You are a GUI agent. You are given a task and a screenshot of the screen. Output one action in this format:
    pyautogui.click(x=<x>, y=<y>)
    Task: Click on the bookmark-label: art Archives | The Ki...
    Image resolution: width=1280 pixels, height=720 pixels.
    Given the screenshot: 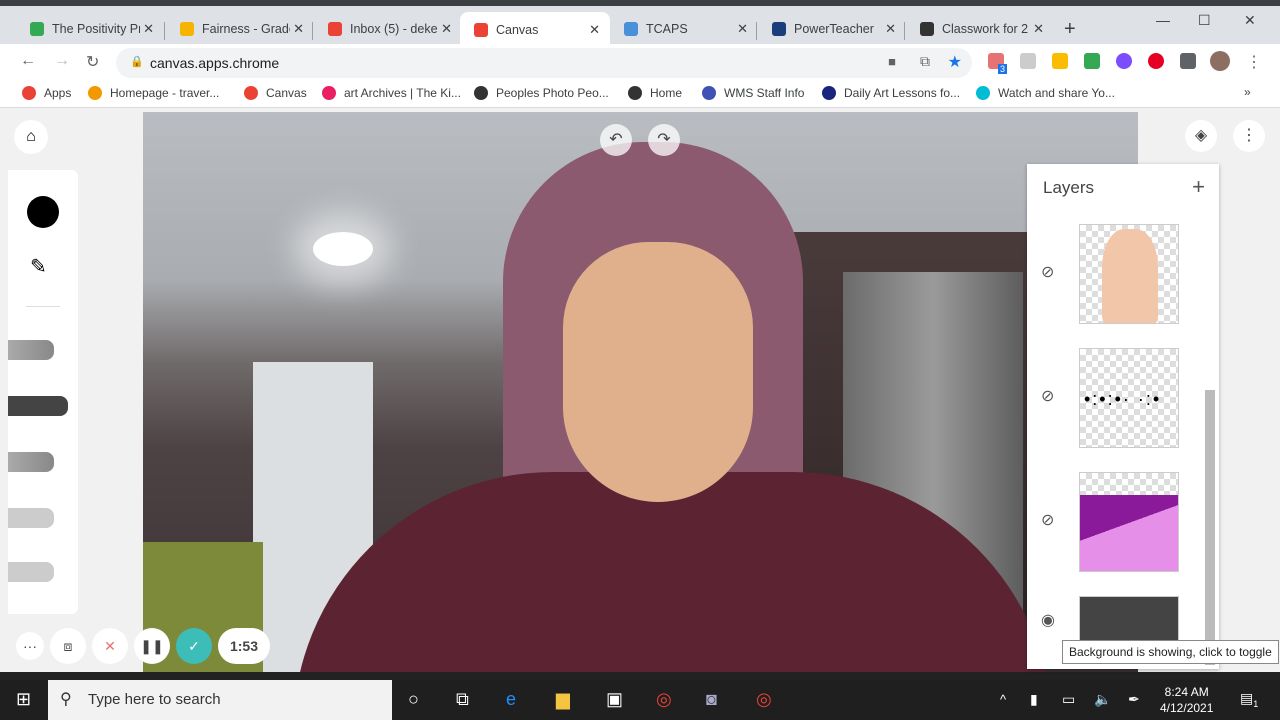 What is the action you would take?
    pyautogui.click(x=402, y=93)
    